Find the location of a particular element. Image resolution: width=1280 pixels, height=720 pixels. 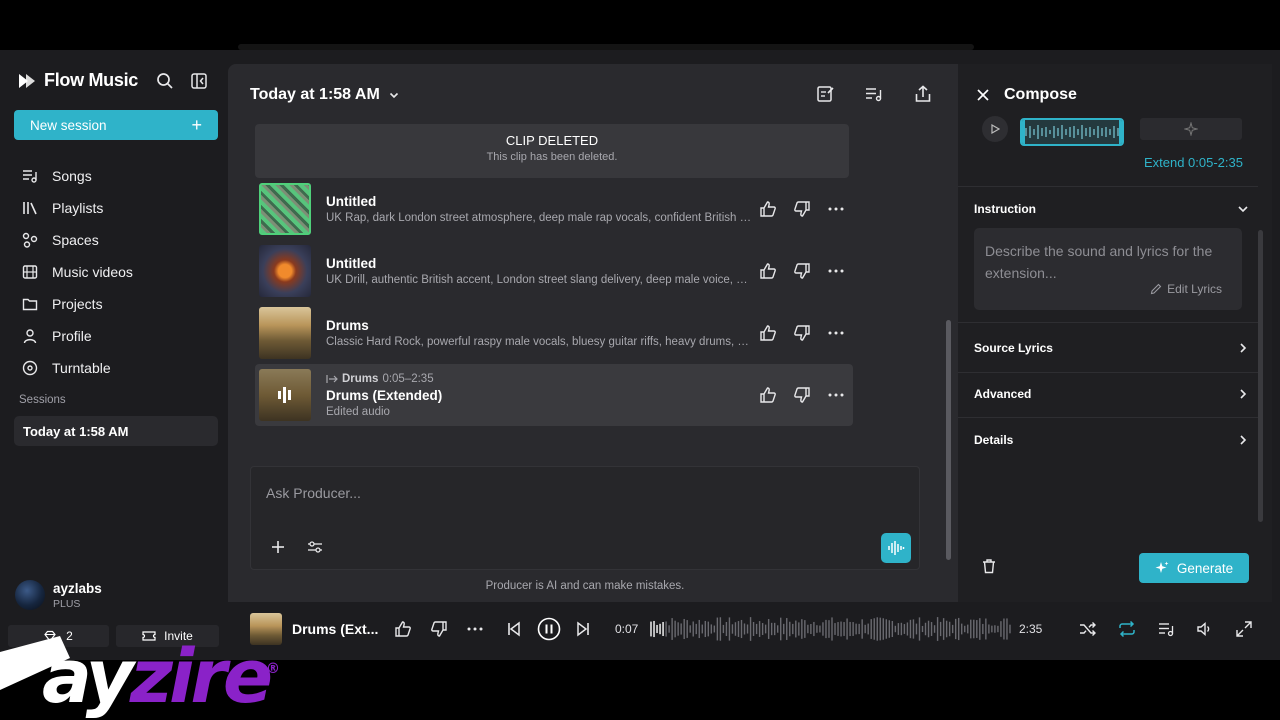

sidebar-item-spaces: Spaces is located at coordinates (120, 240).